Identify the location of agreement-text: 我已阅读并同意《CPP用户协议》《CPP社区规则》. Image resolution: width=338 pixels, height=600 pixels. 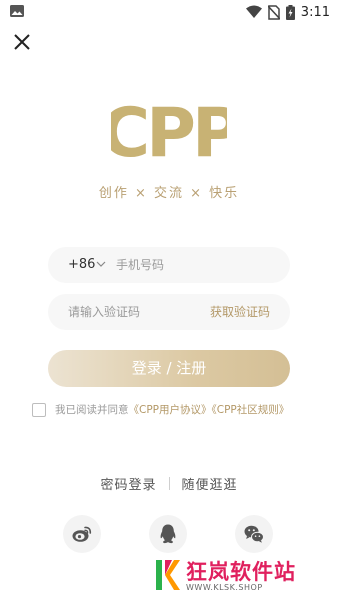
(172, 410).